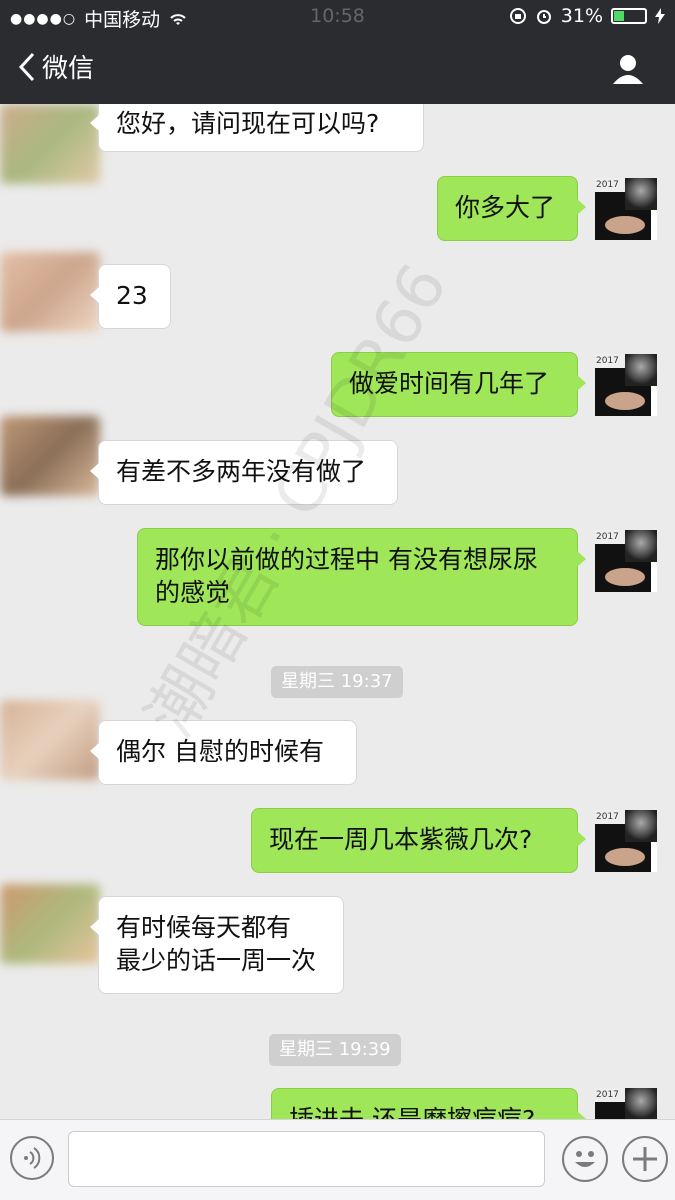 This screenshot has height=1200, width=675. Describe the element at coordinates (660, 16) in the screenshot. I see `charging-icon` at that location.